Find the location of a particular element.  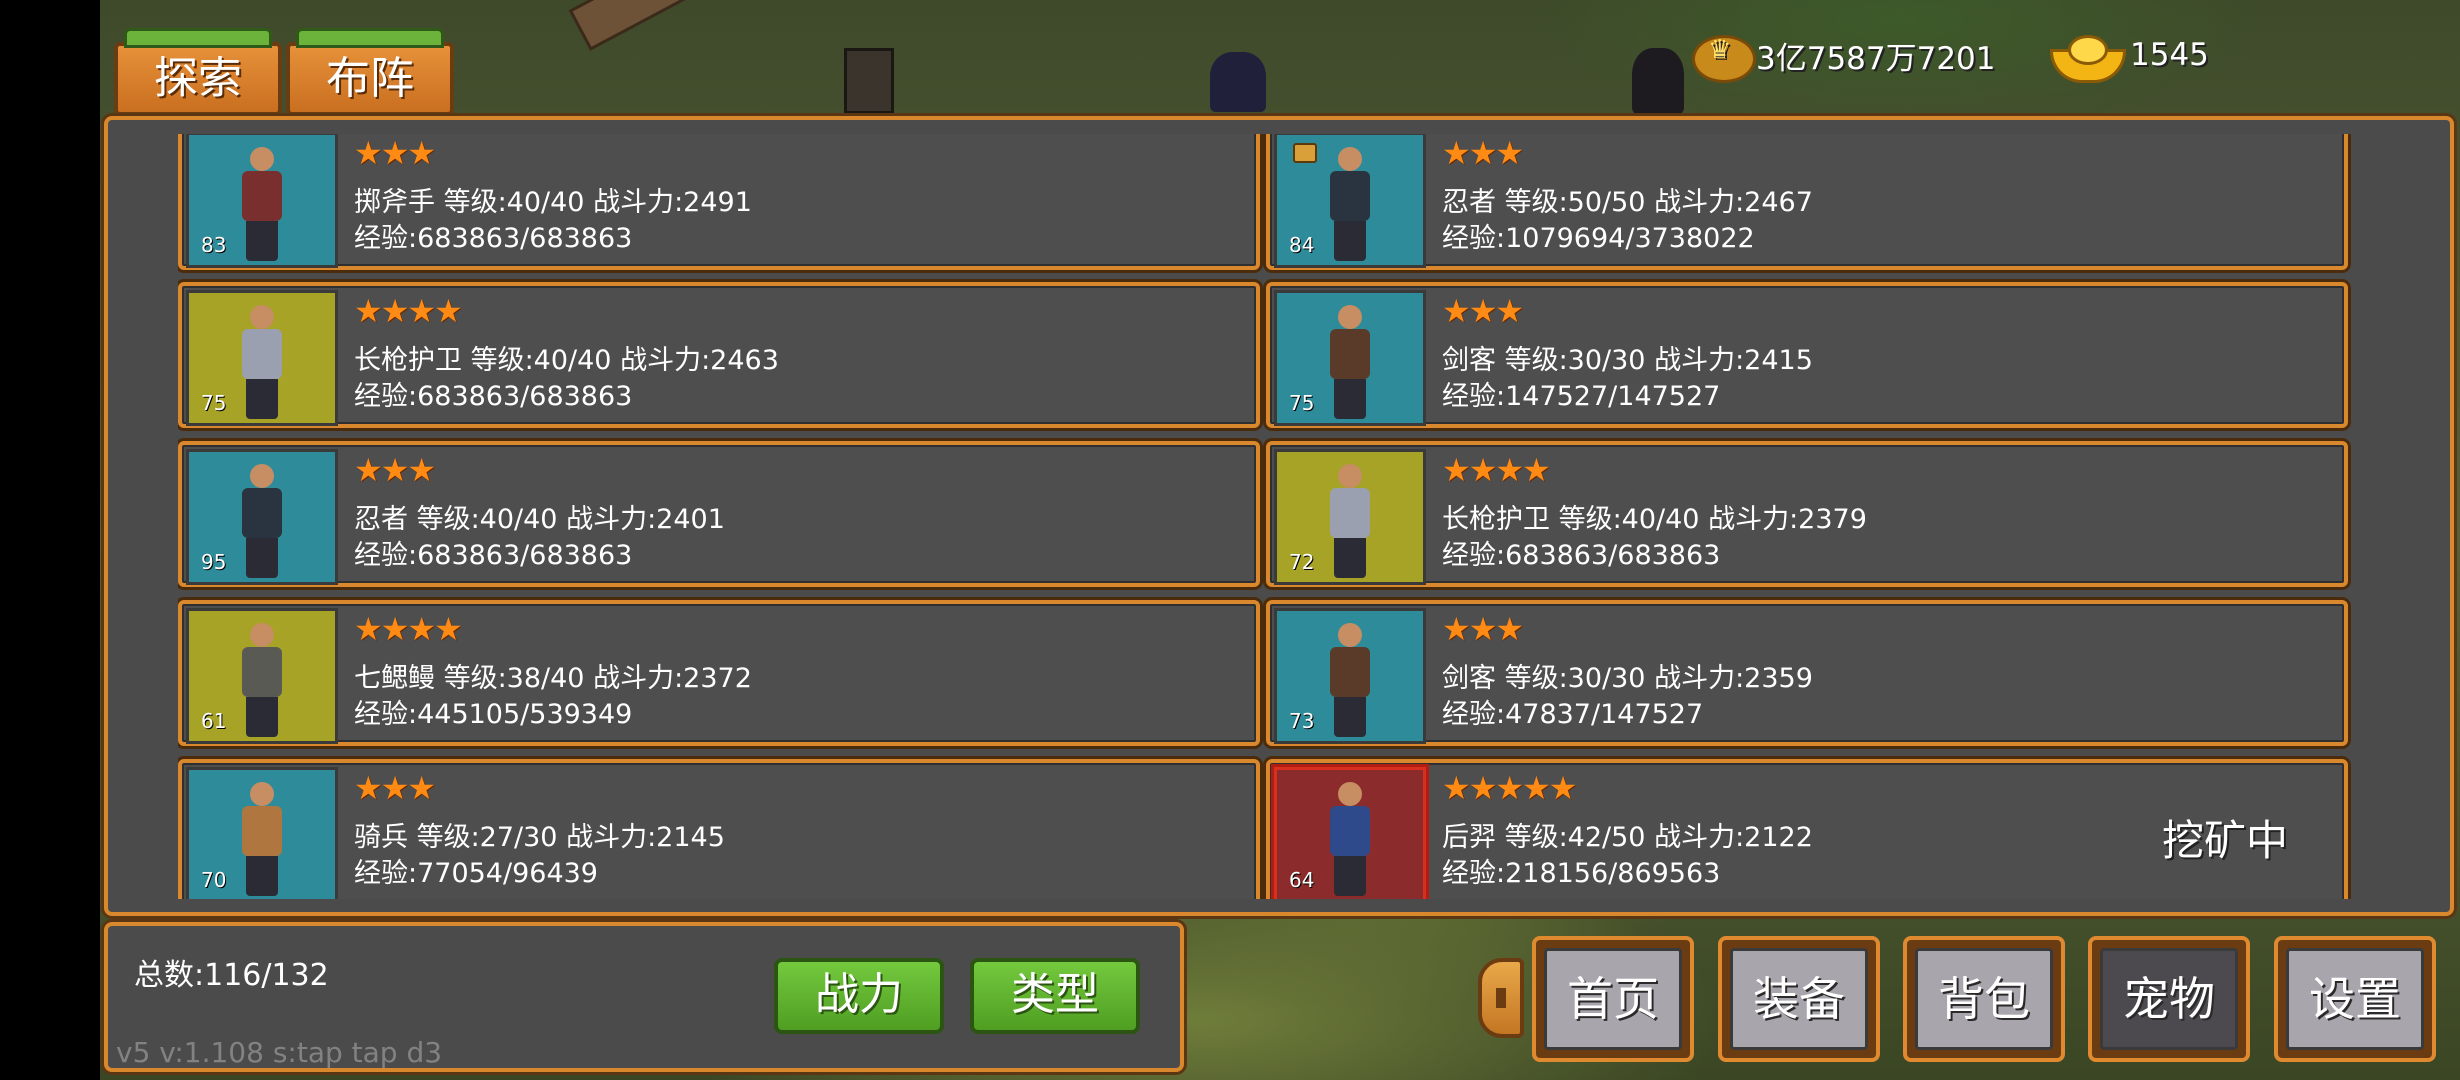

pet-total-count: 总数:116/132 is located at coordinates (231, 975).